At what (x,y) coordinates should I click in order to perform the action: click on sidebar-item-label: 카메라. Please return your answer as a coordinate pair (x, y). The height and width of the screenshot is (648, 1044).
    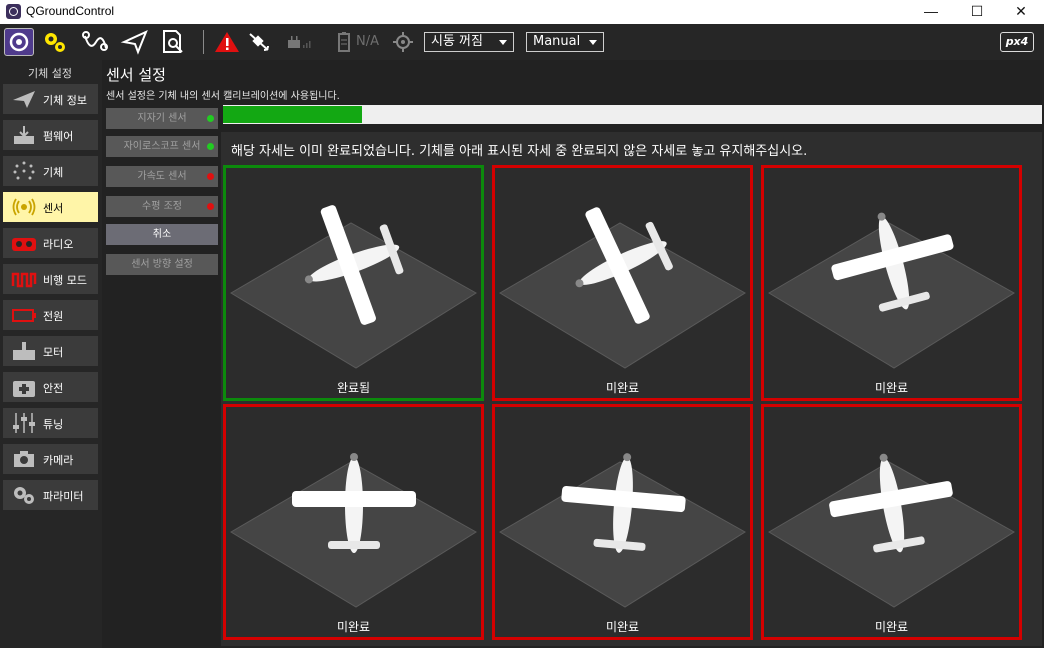
    Looking at the image, I should click on (58, 460).